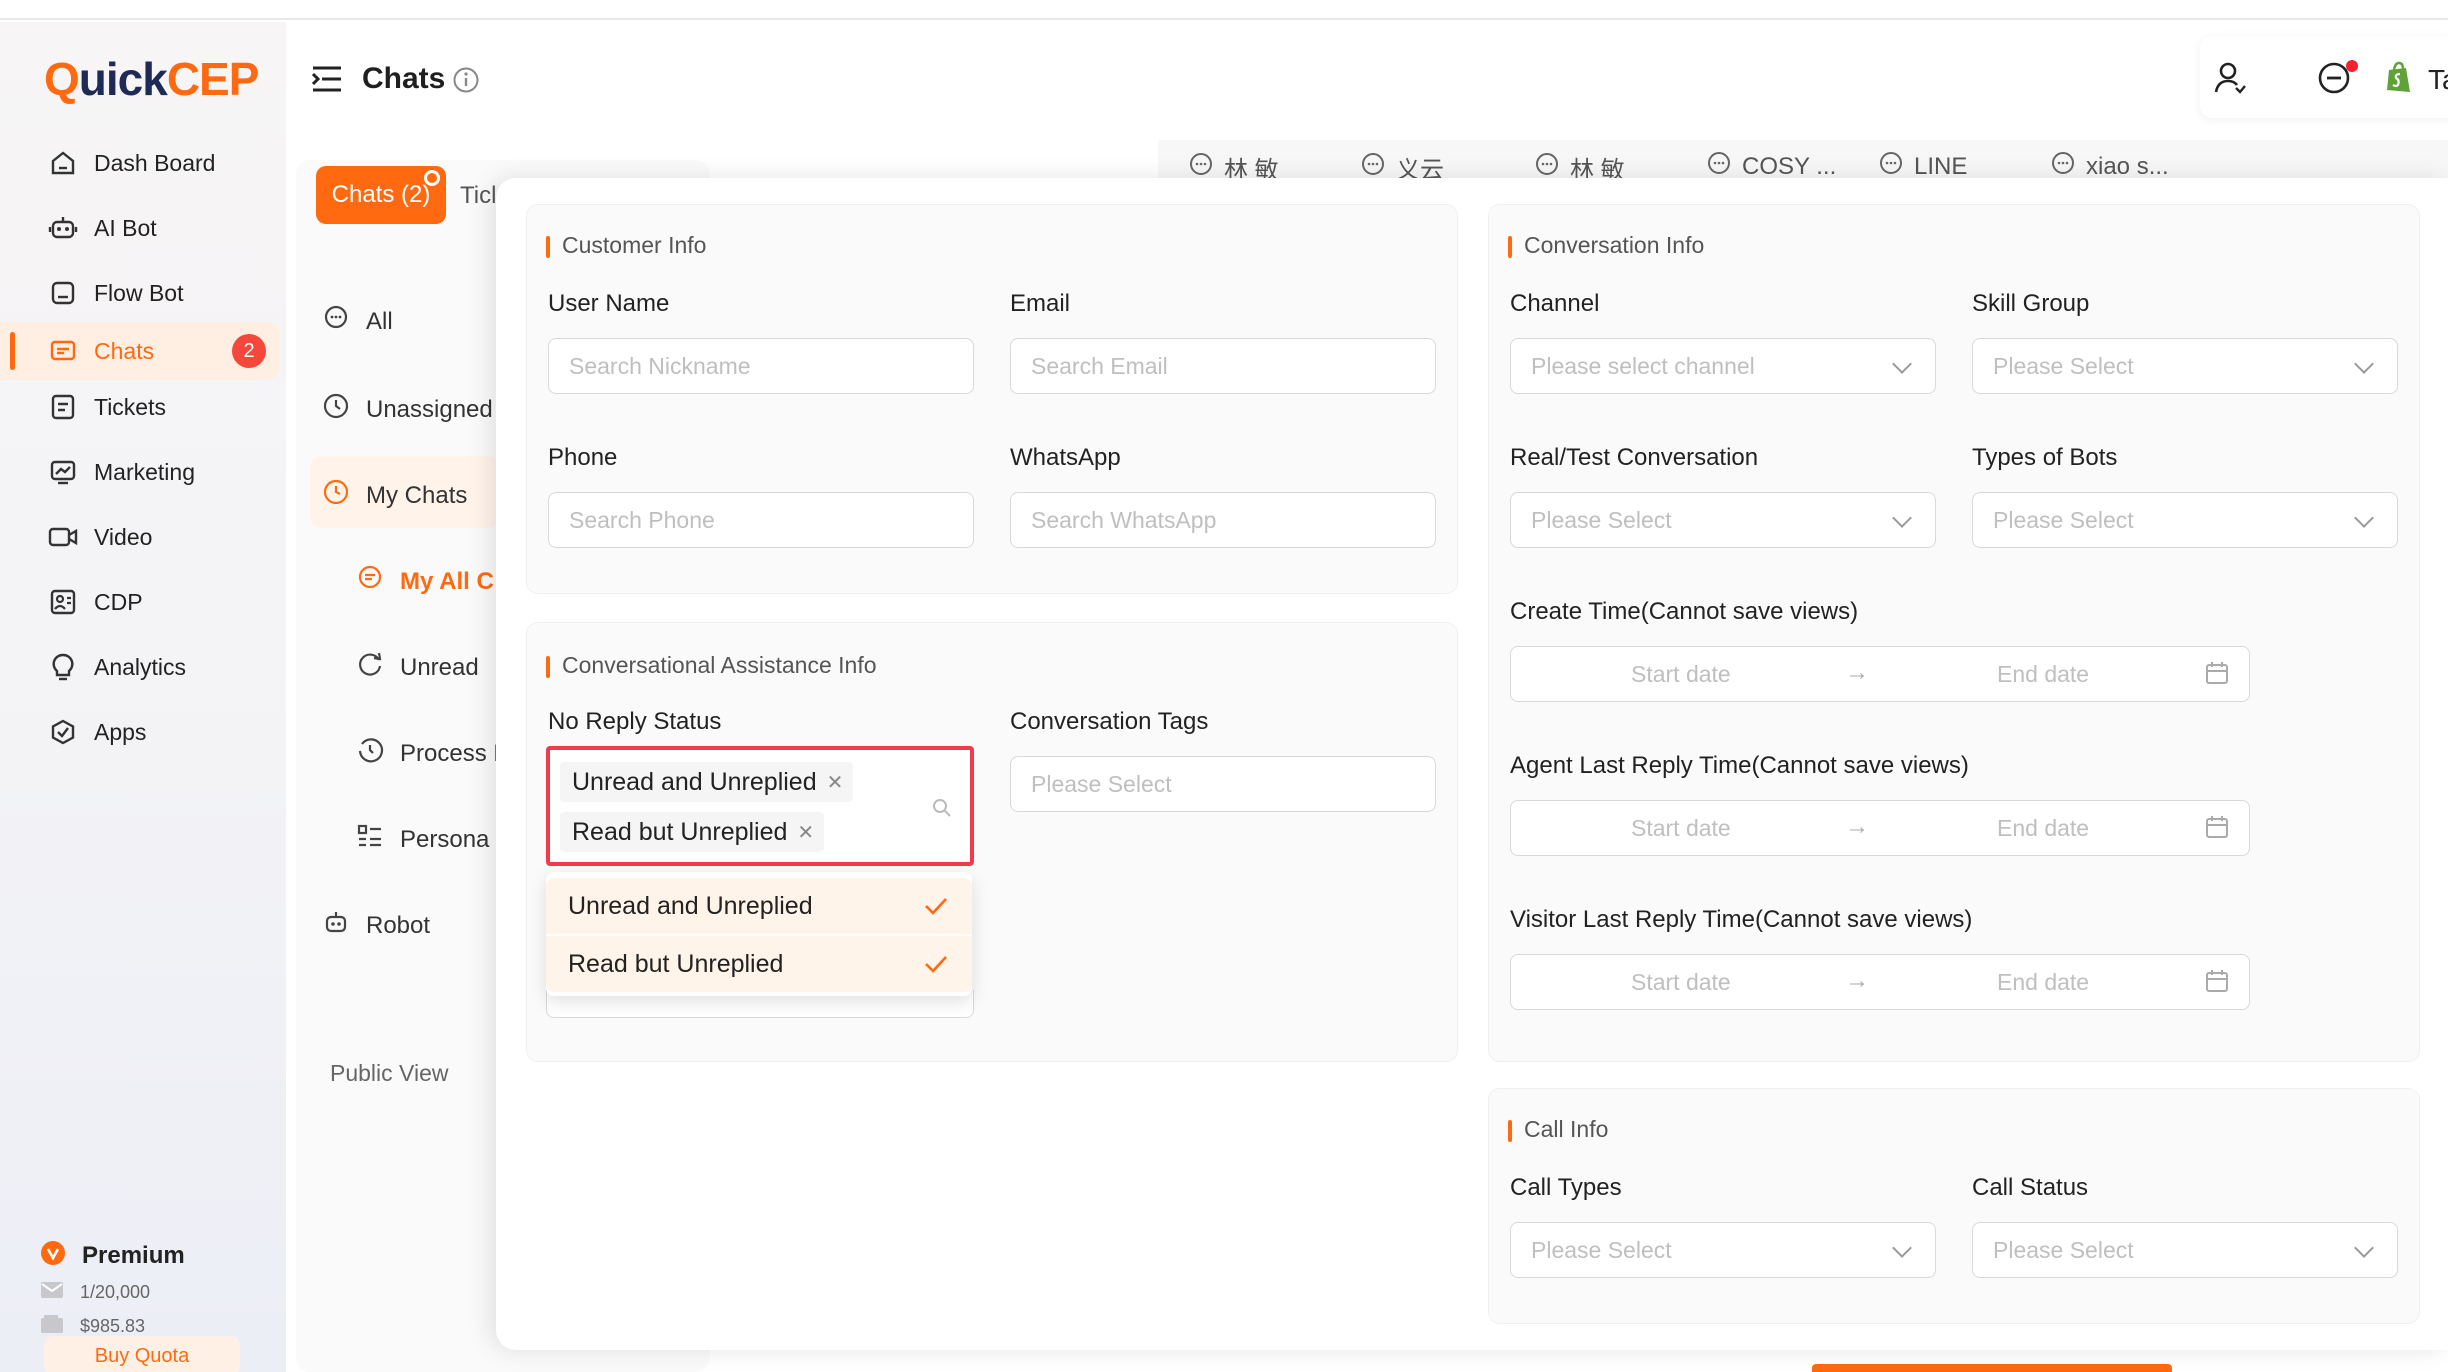  What do you see at coordinates (2399, 79) in the screenshot?
I see `shopify-icon` at bounding box center [2399, 79].